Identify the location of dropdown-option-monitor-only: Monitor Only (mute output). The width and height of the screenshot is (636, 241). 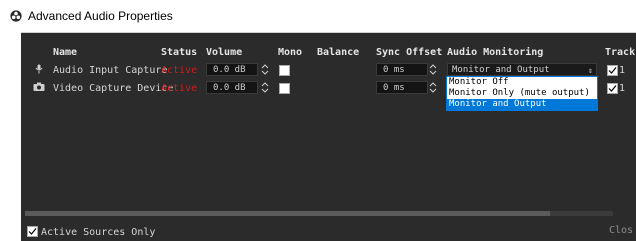
(522, 93).